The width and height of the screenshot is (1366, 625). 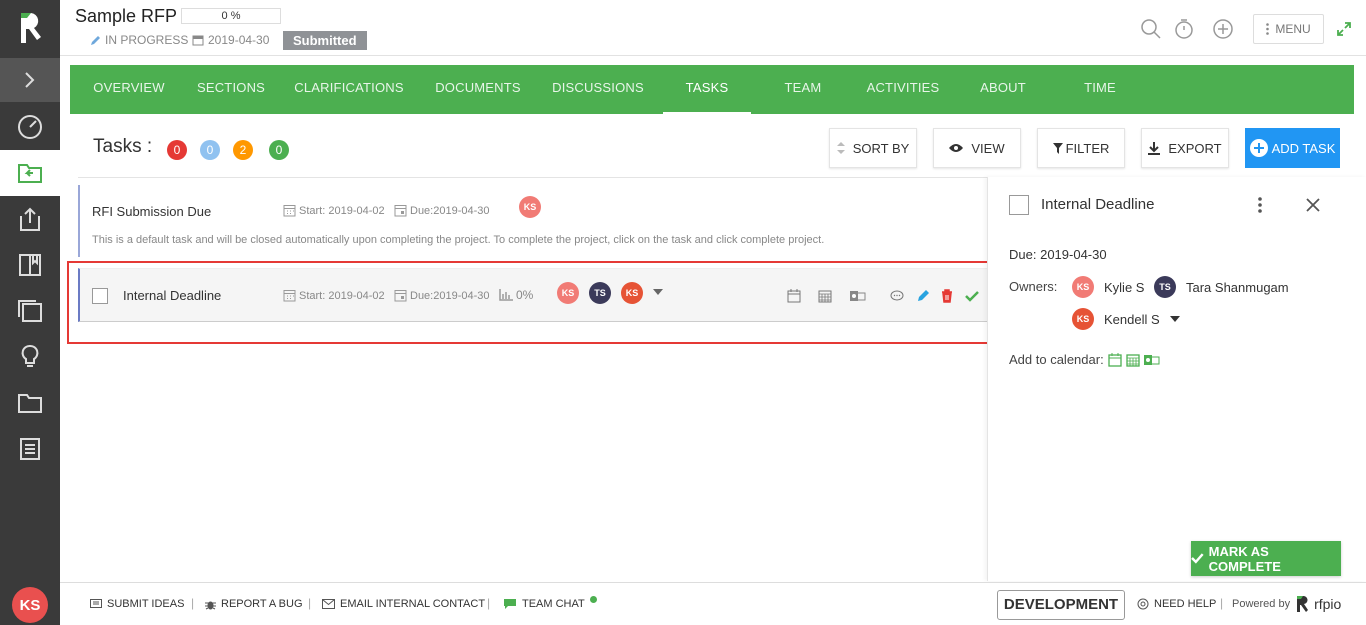 I want to click on brand-name: rfpio, so click(x=1328, y=604).